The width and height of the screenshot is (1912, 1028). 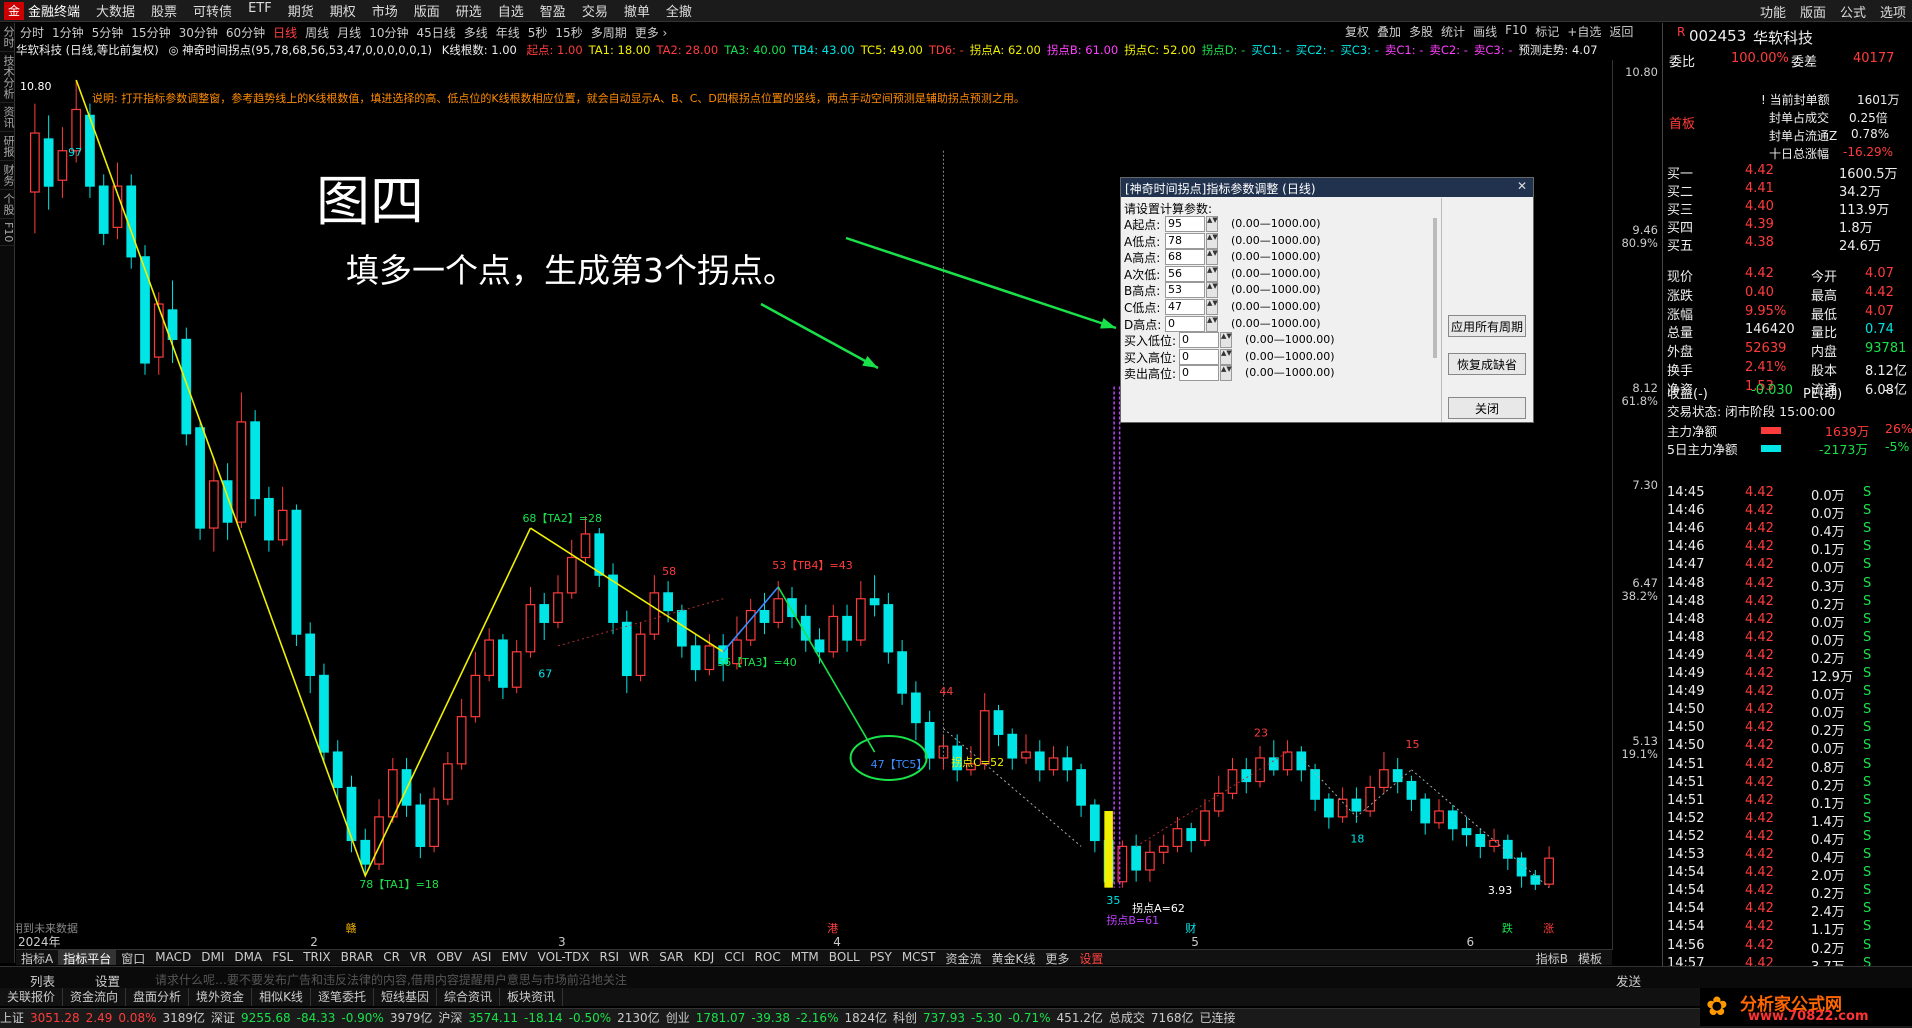 What do you see at coordinates (1185, 240) in the screenshot?
I see `param-input: 78` at bounding box center [1185, 240].